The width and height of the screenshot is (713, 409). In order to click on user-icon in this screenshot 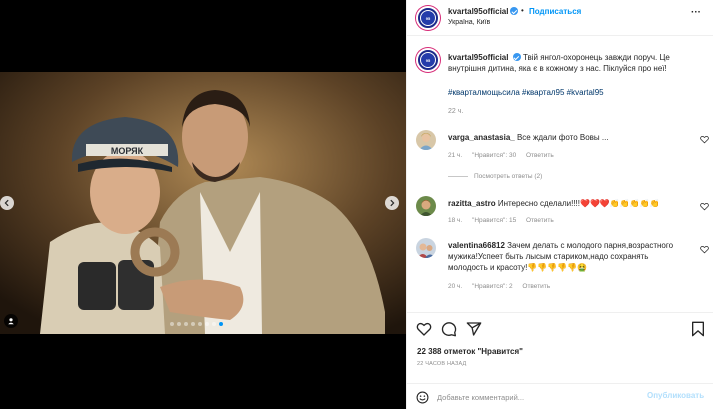, I will do `click(11, 321)`.